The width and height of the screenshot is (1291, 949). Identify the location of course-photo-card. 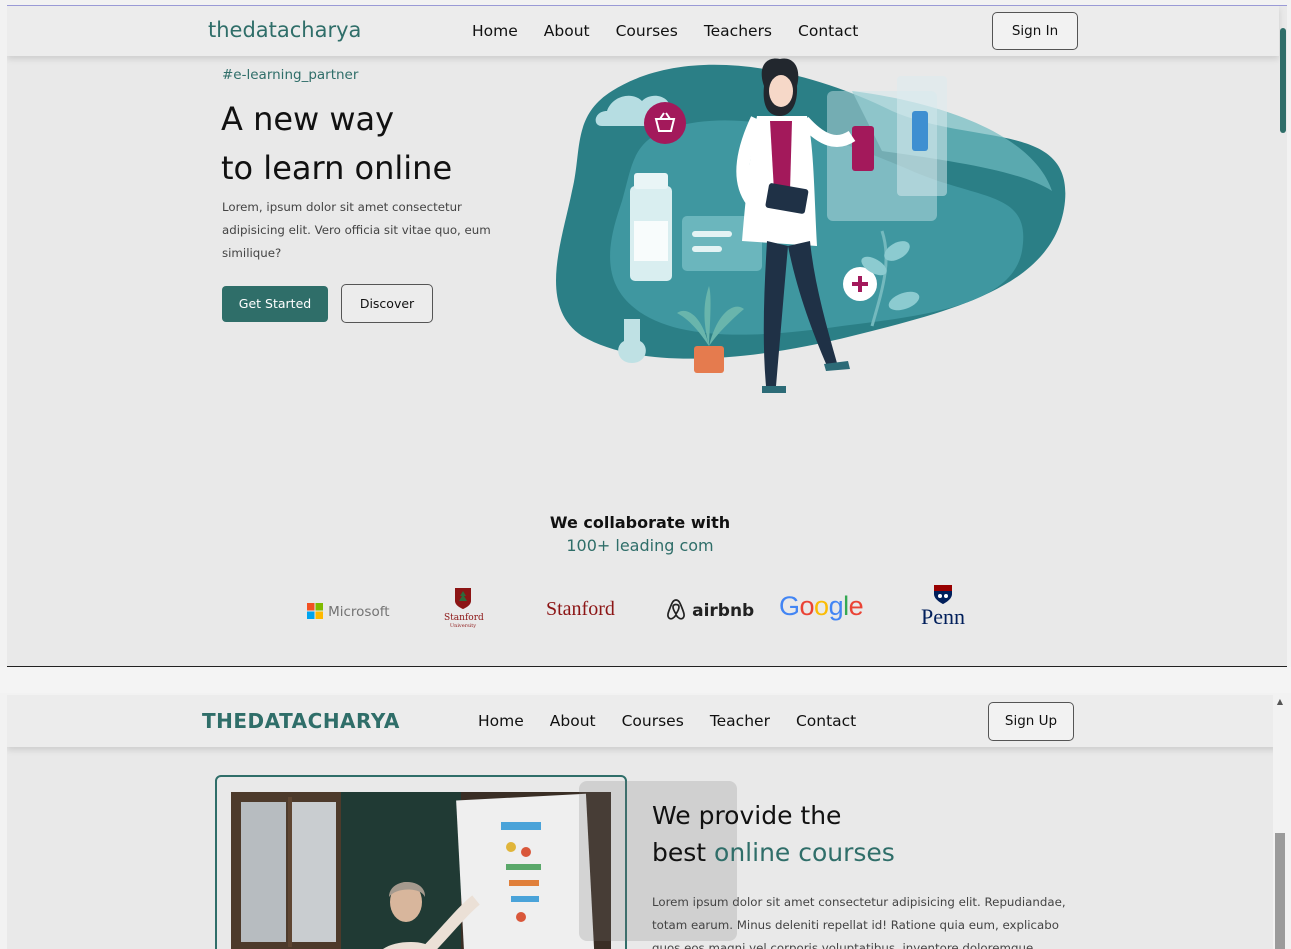
(421, 862).